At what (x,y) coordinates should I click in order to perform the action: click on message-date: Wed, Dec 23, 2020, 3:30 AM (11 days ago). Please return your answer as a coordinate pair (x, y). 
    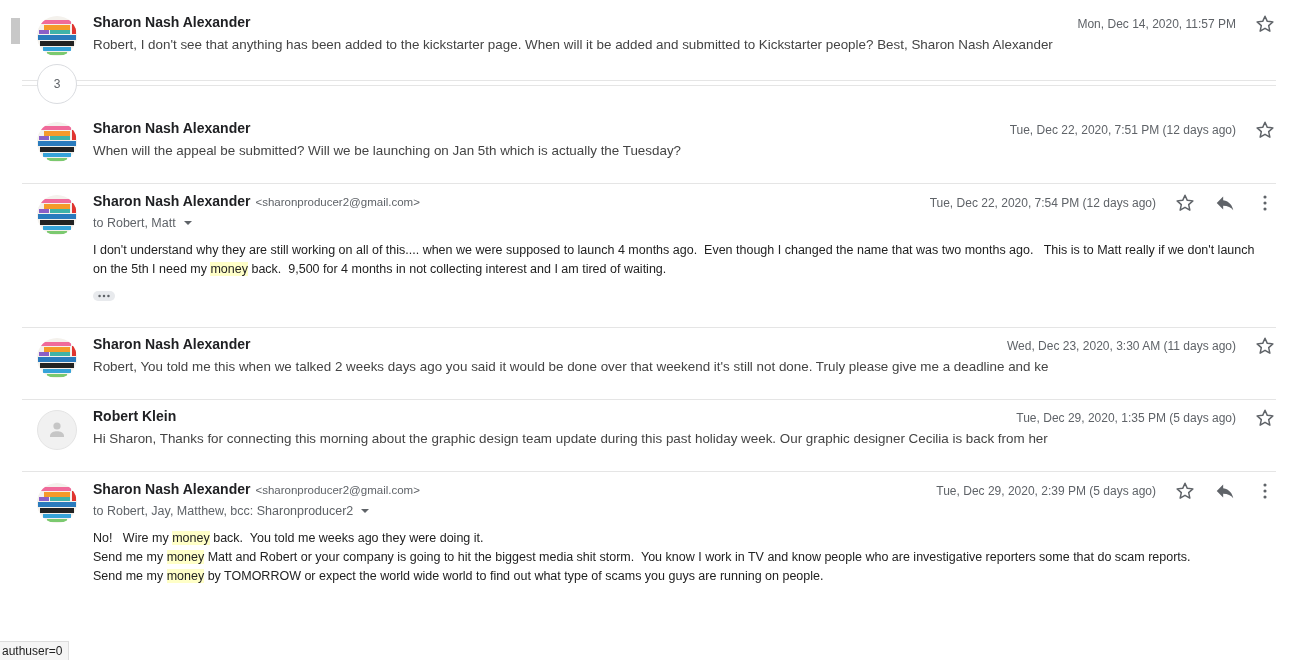
    Looking at the image, I should click on (1121, 346).